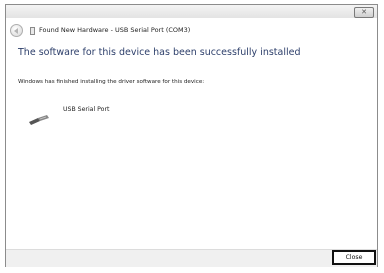  What do you see at coordinates (32, 31) in the screenshot?
I see `hardware-icon` at bounding box center [32, 31].